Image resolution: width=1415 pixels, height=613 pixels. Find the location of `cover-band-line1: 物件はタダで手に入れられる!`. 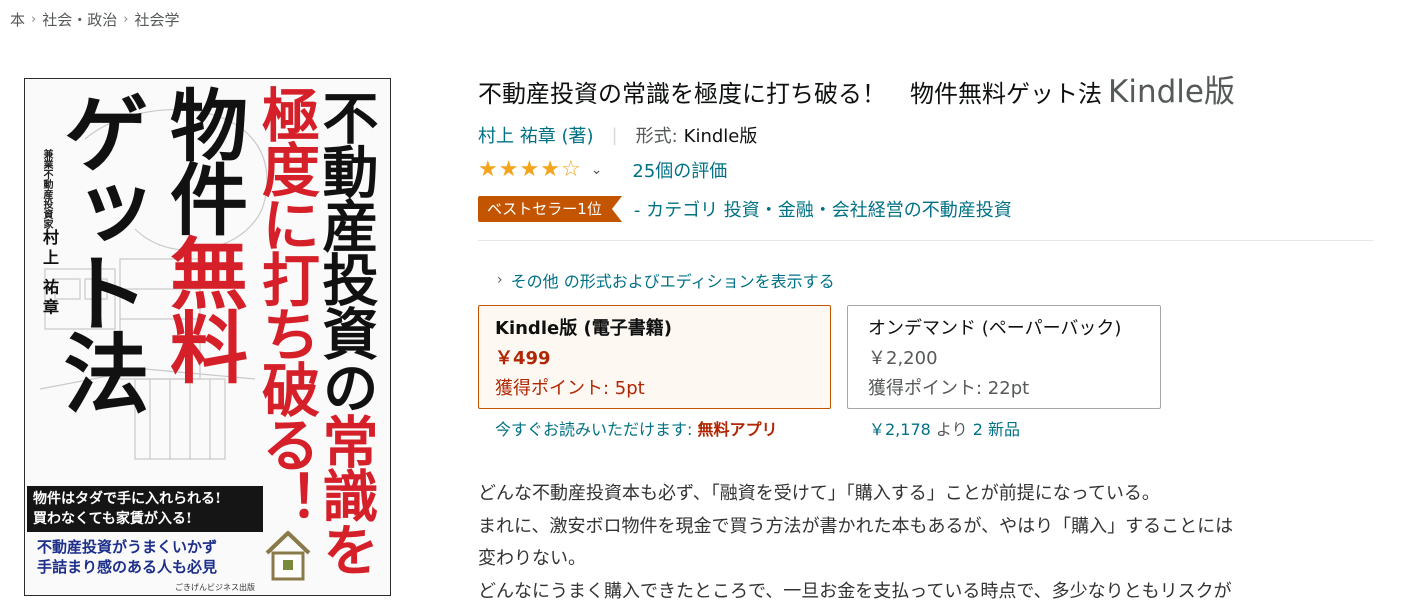

cover-band-line1: 物件はタダで手に入れられる! is located at coordinates (127, 499).